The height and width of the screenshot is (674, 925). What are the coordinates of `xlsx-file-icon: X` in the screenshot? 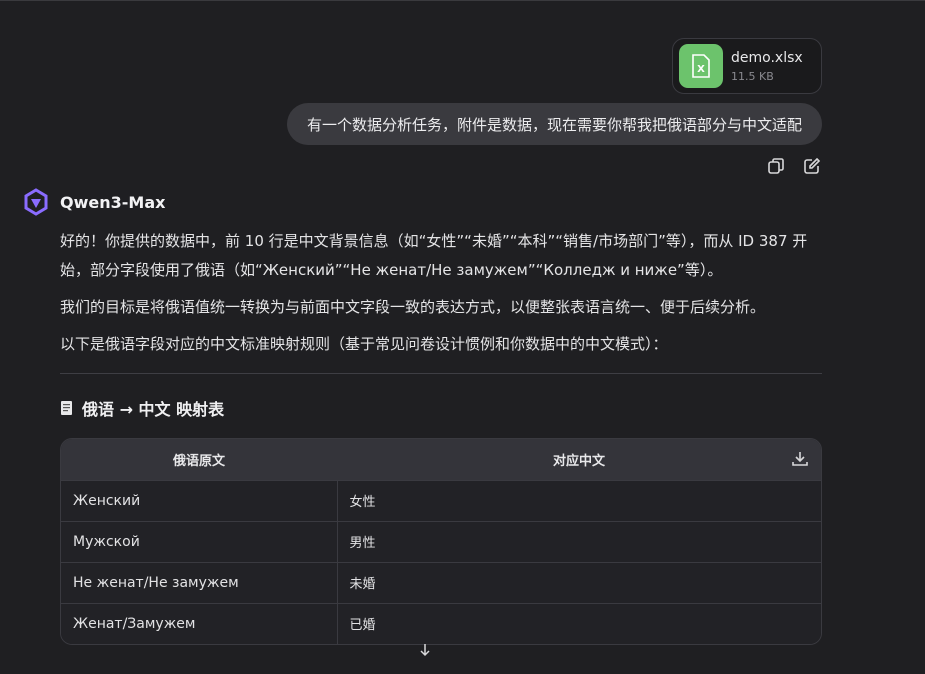 It's located at (701, 66).